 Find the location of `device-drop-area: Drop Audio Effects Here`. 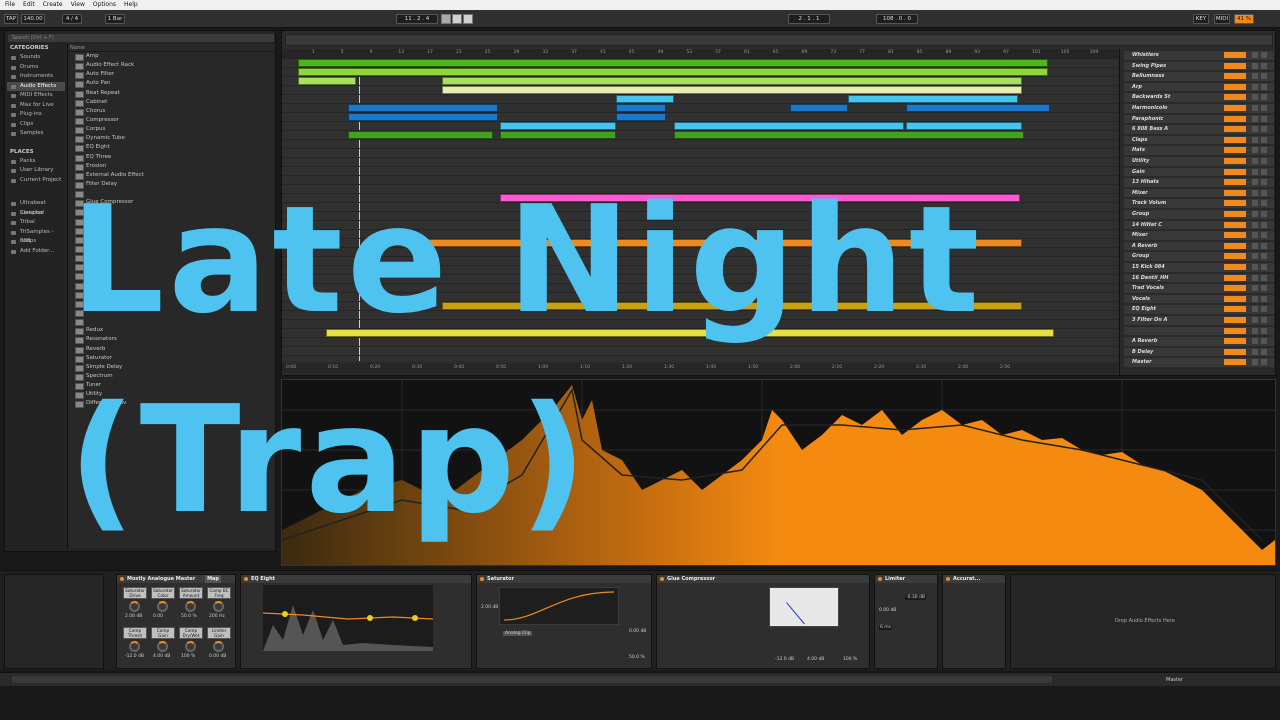

device-drop-area: Drop Audio Effects Here is located at coordinates (1143, 621).